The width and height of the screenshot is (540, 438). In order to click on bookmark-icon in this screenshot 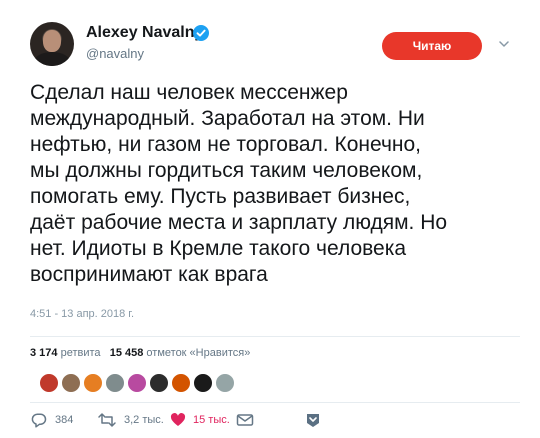, I will do `click(313, 420)`.